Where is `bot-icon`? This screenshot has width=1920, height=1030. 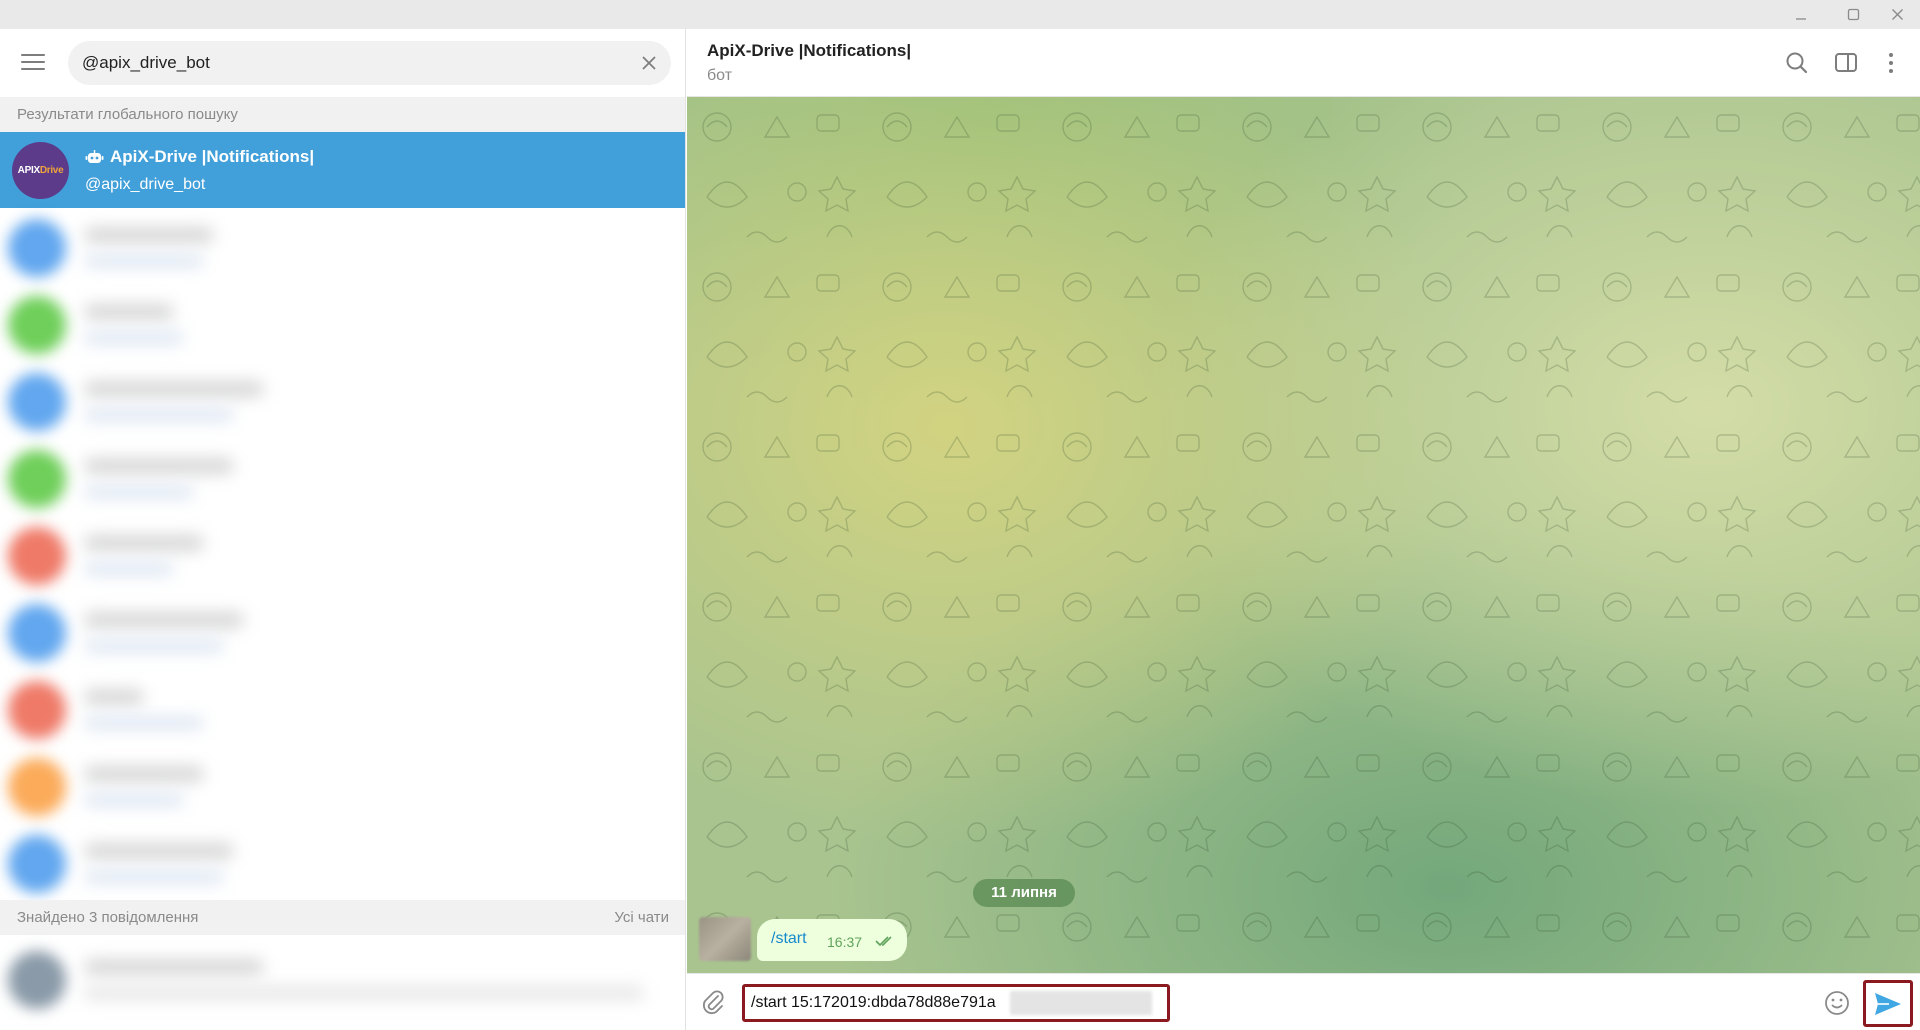 bot-icon is located at coordinates (94, 156).